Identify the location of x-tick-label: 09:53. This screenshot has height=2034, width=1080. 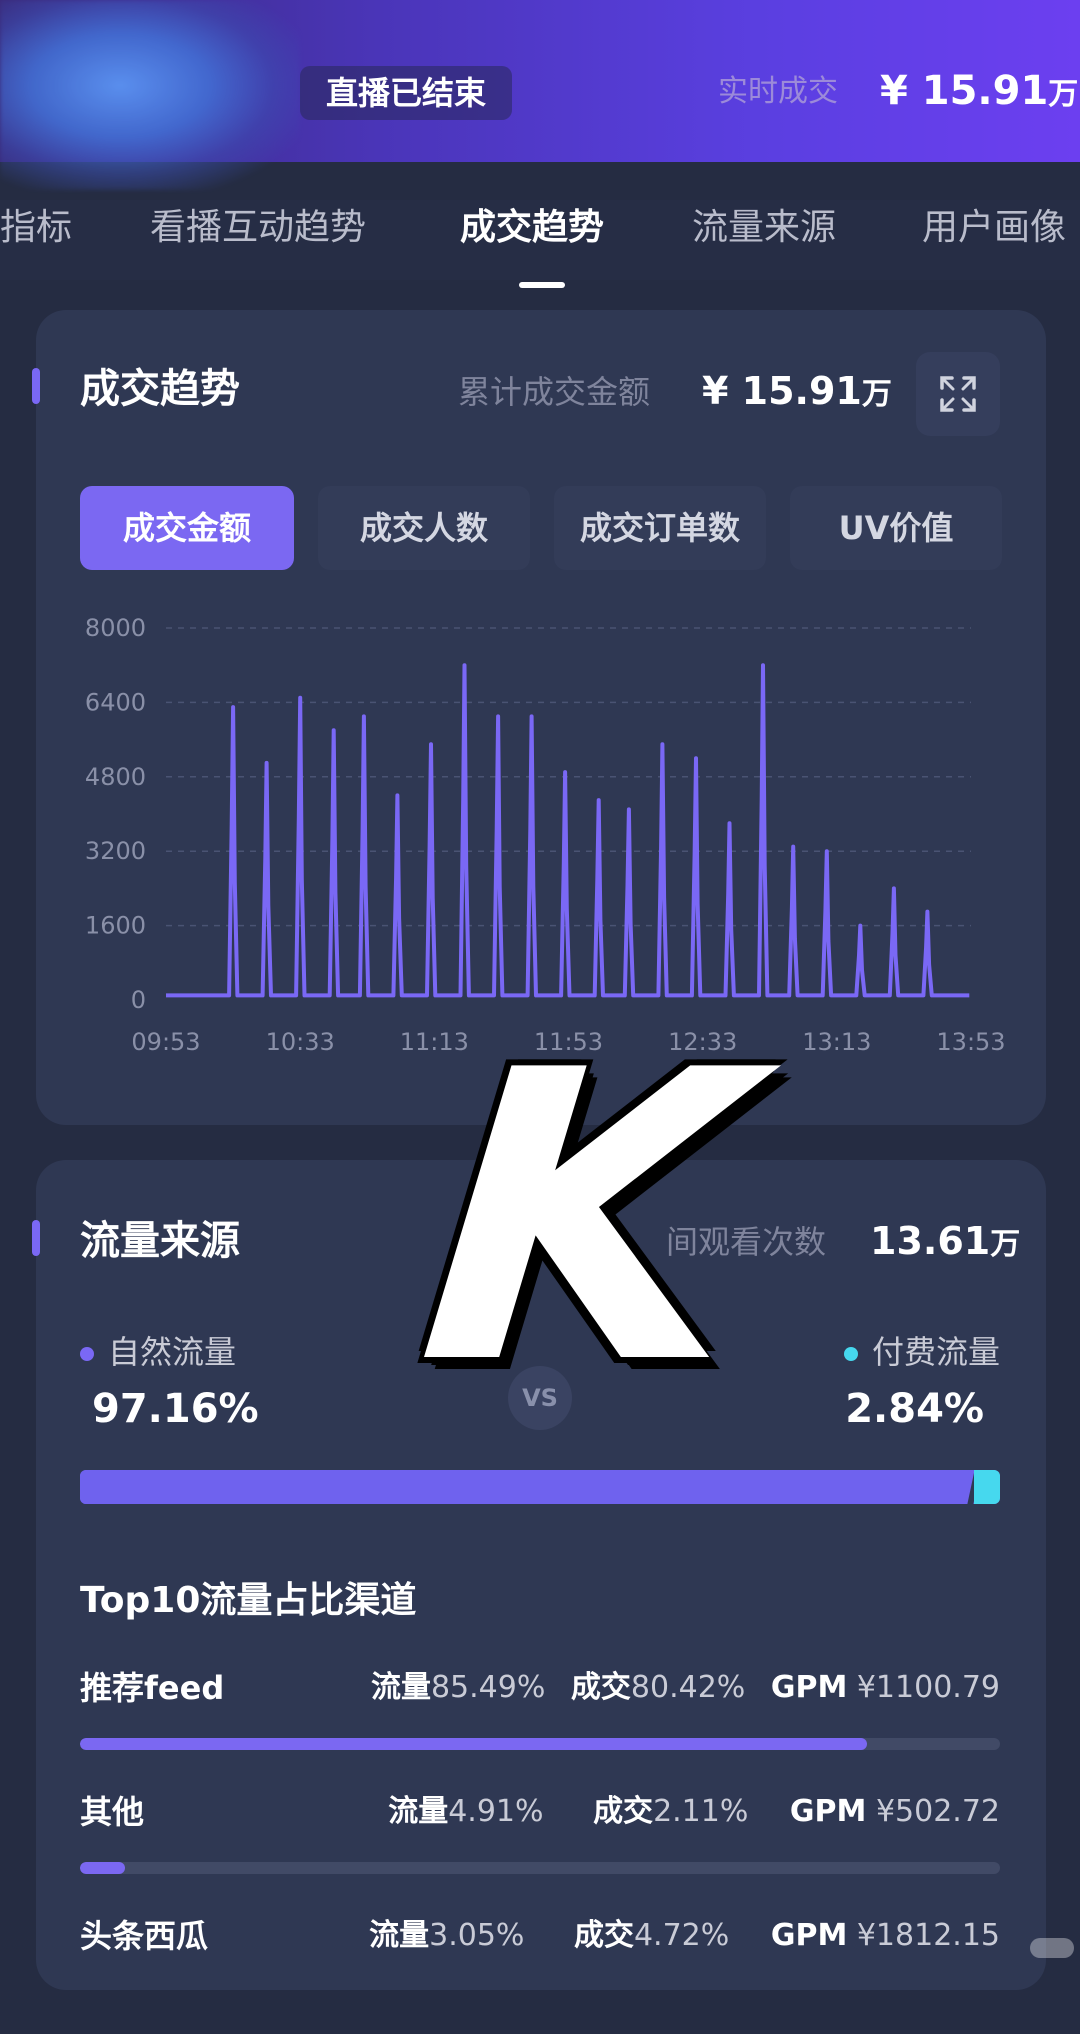
(165, 1042).